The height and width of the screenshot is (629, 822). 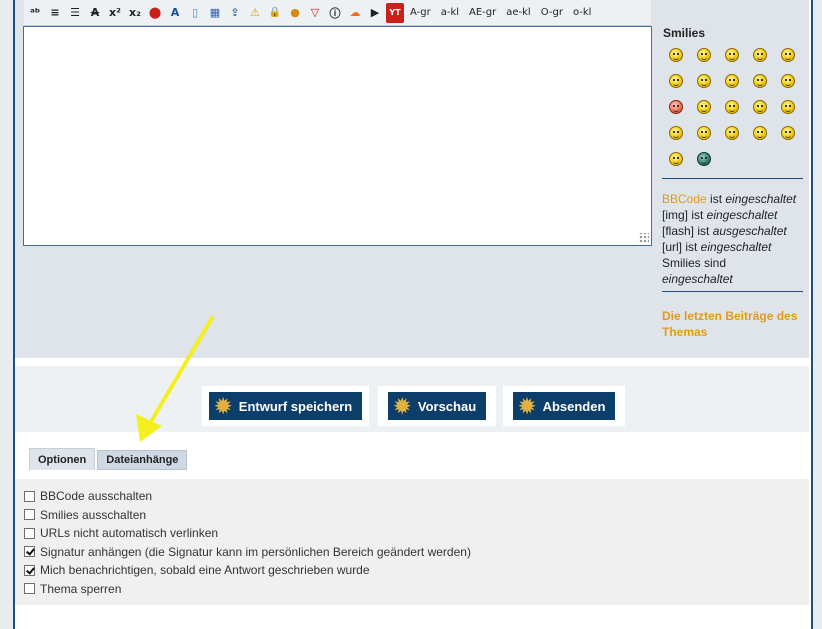 I want to click on mad-icon, so click(x=676, y=107).